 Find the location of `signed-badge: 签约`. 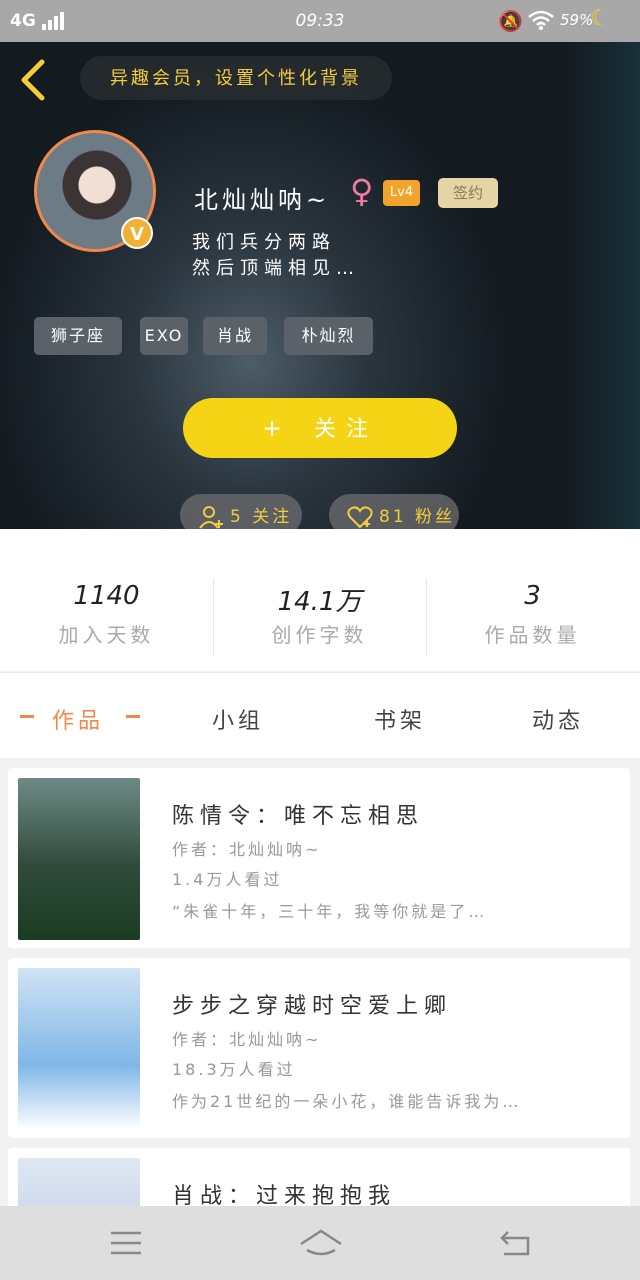

signed-badge: 签约 is located at coordinates (468, 193).